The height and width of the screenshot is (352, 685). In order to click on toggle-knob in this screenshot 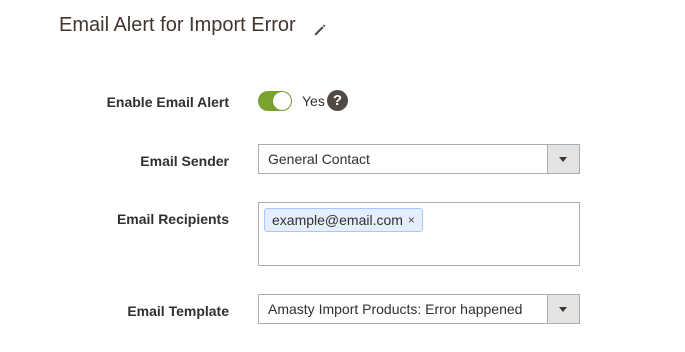, I will do `click(282, 101)`.